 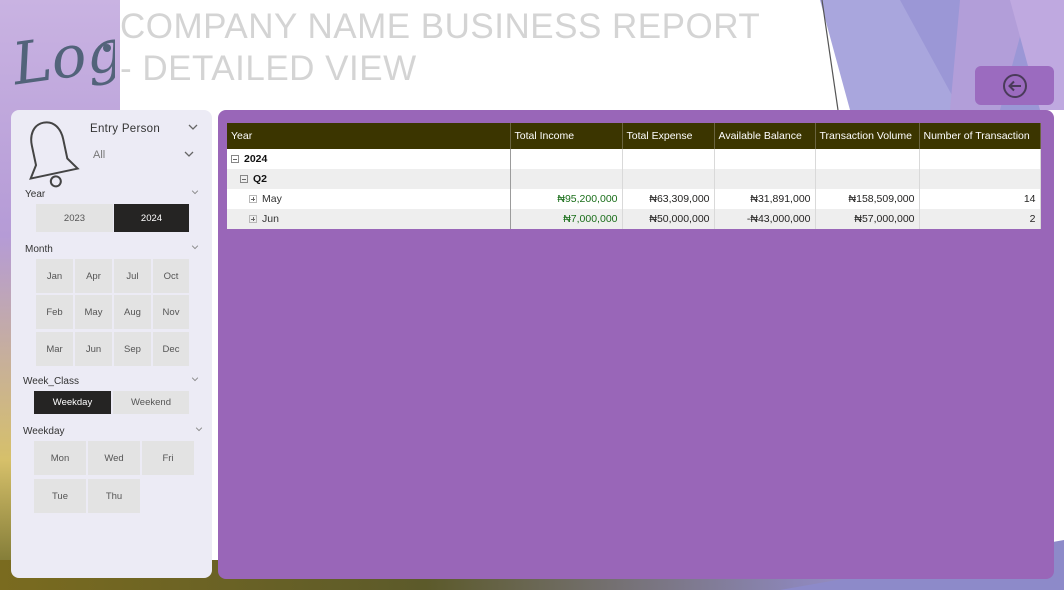 What do you see at coordinates (168, 458) in the screenshot?
I see `weekday-tile-fri: Fri` at bounding box center [168, 458].